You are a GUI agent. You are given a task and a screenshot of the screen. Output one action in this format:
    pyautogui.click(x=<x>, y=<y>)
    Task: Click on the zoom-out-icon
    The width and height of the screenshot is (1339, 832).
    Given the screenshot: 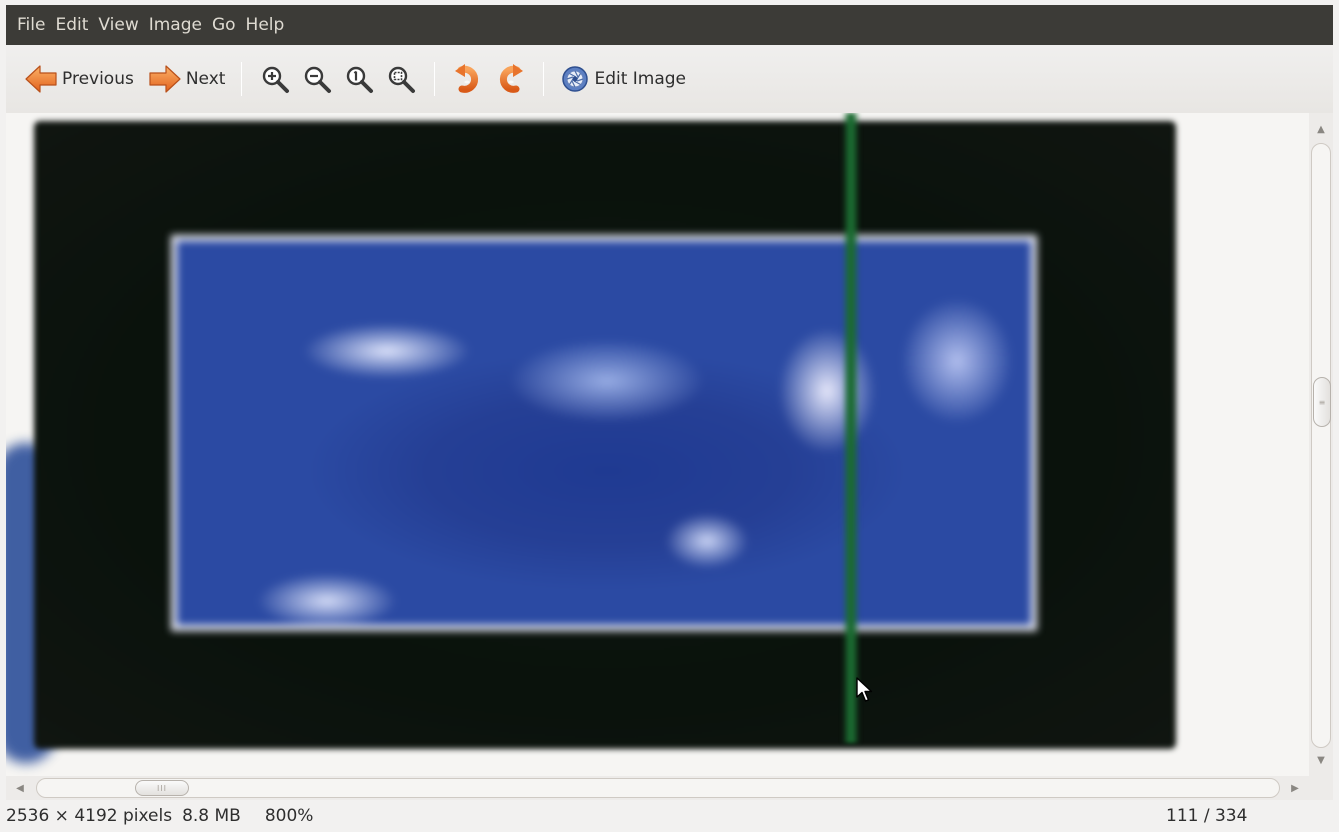 What is the action you would take?
    pyautogui.click(x=317, y=79)
    